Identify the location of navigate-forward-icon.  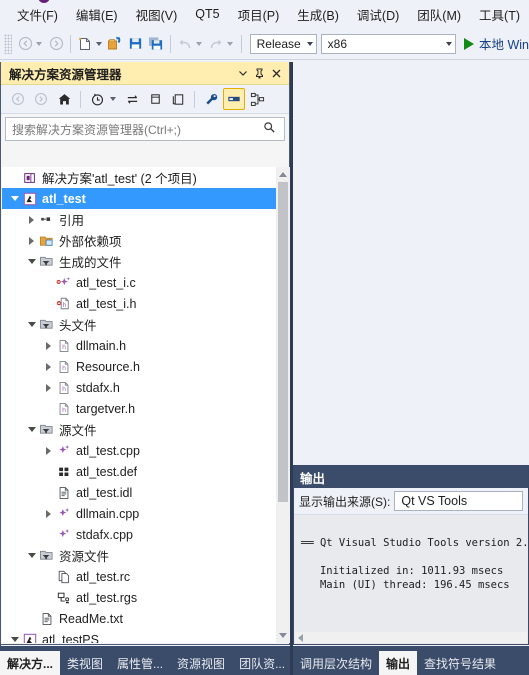
(56, 44).